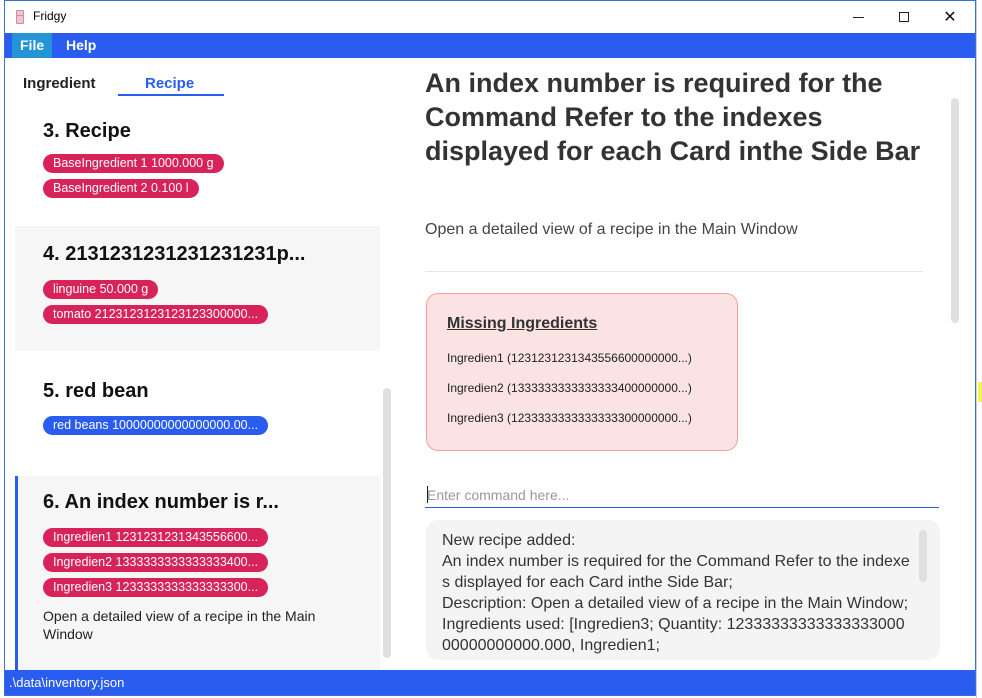  What do you see at coordinates (980, 392) in the screenshot?
I see `background-highlight` at bounding box center [980, 392].